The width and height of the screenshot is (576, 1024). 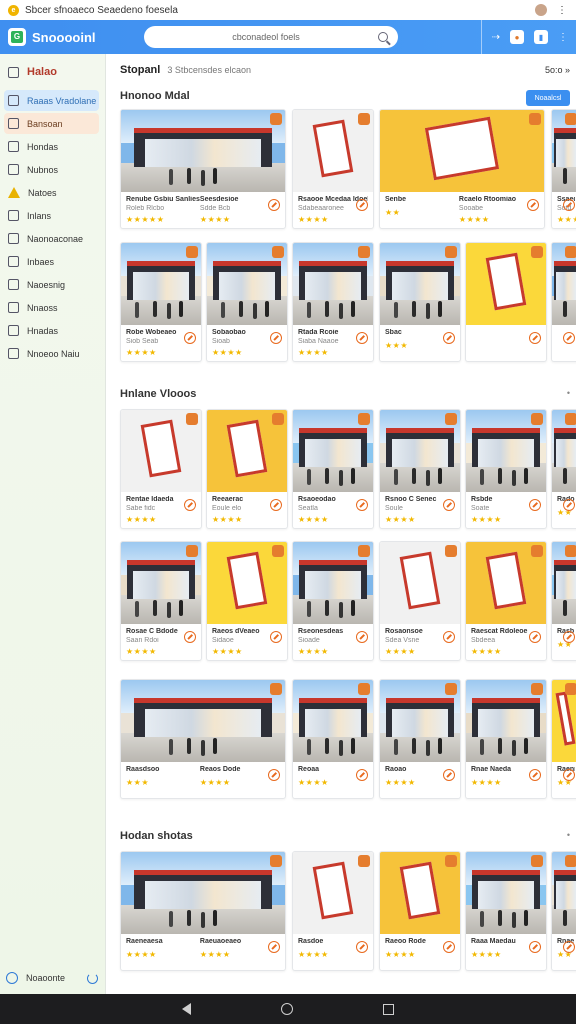 I want to click on product-card: Rnae ★★, so click(x=563, y=911).